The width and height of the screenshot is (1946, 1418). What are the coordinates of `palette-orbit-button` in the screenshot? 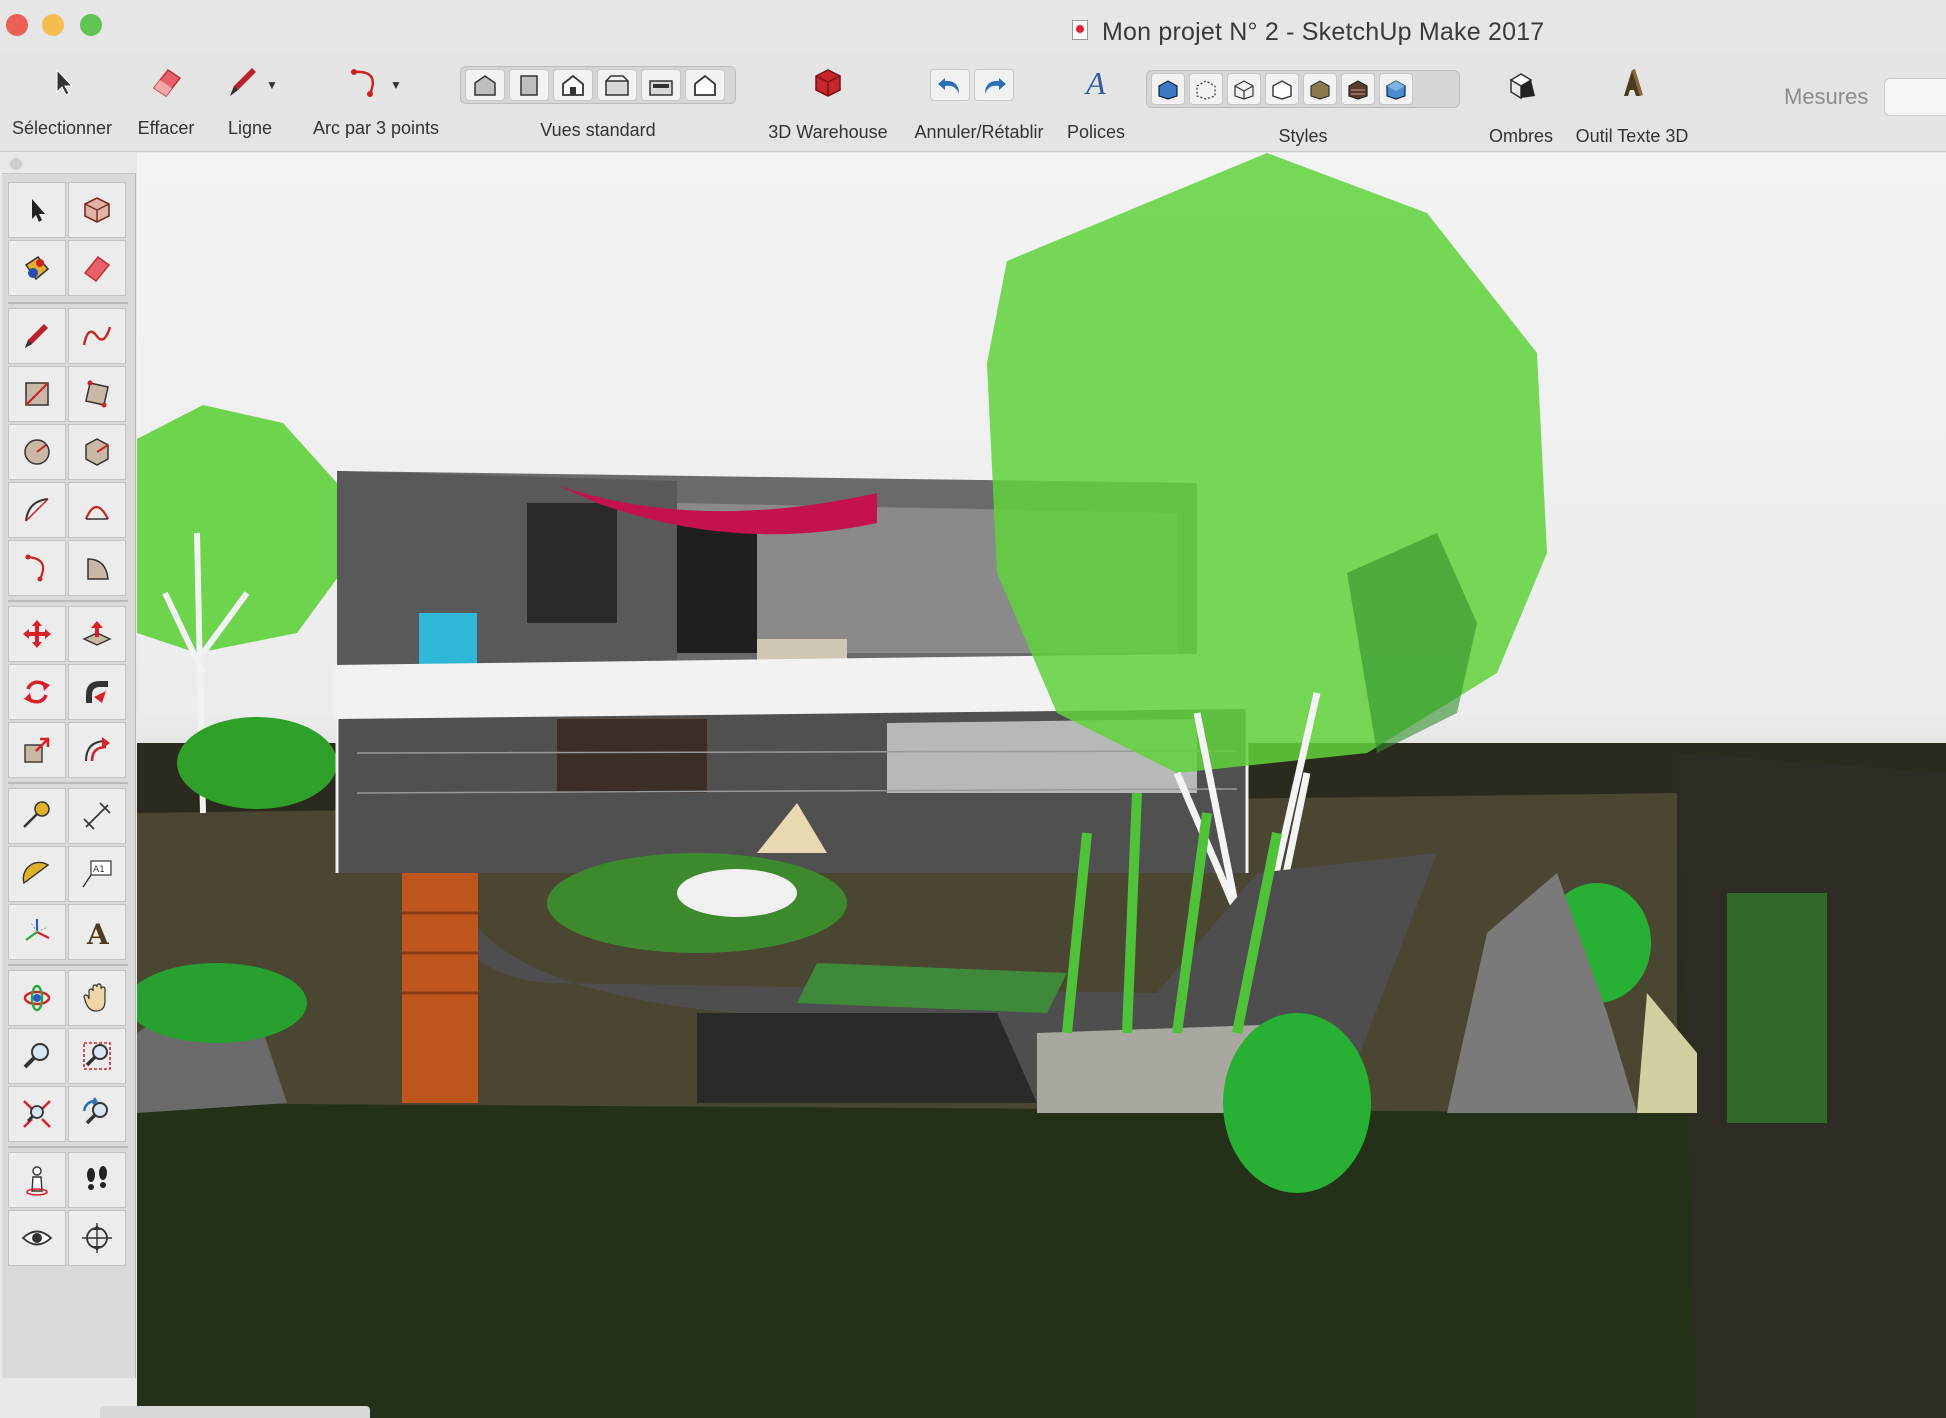 It's located at (37, 998).